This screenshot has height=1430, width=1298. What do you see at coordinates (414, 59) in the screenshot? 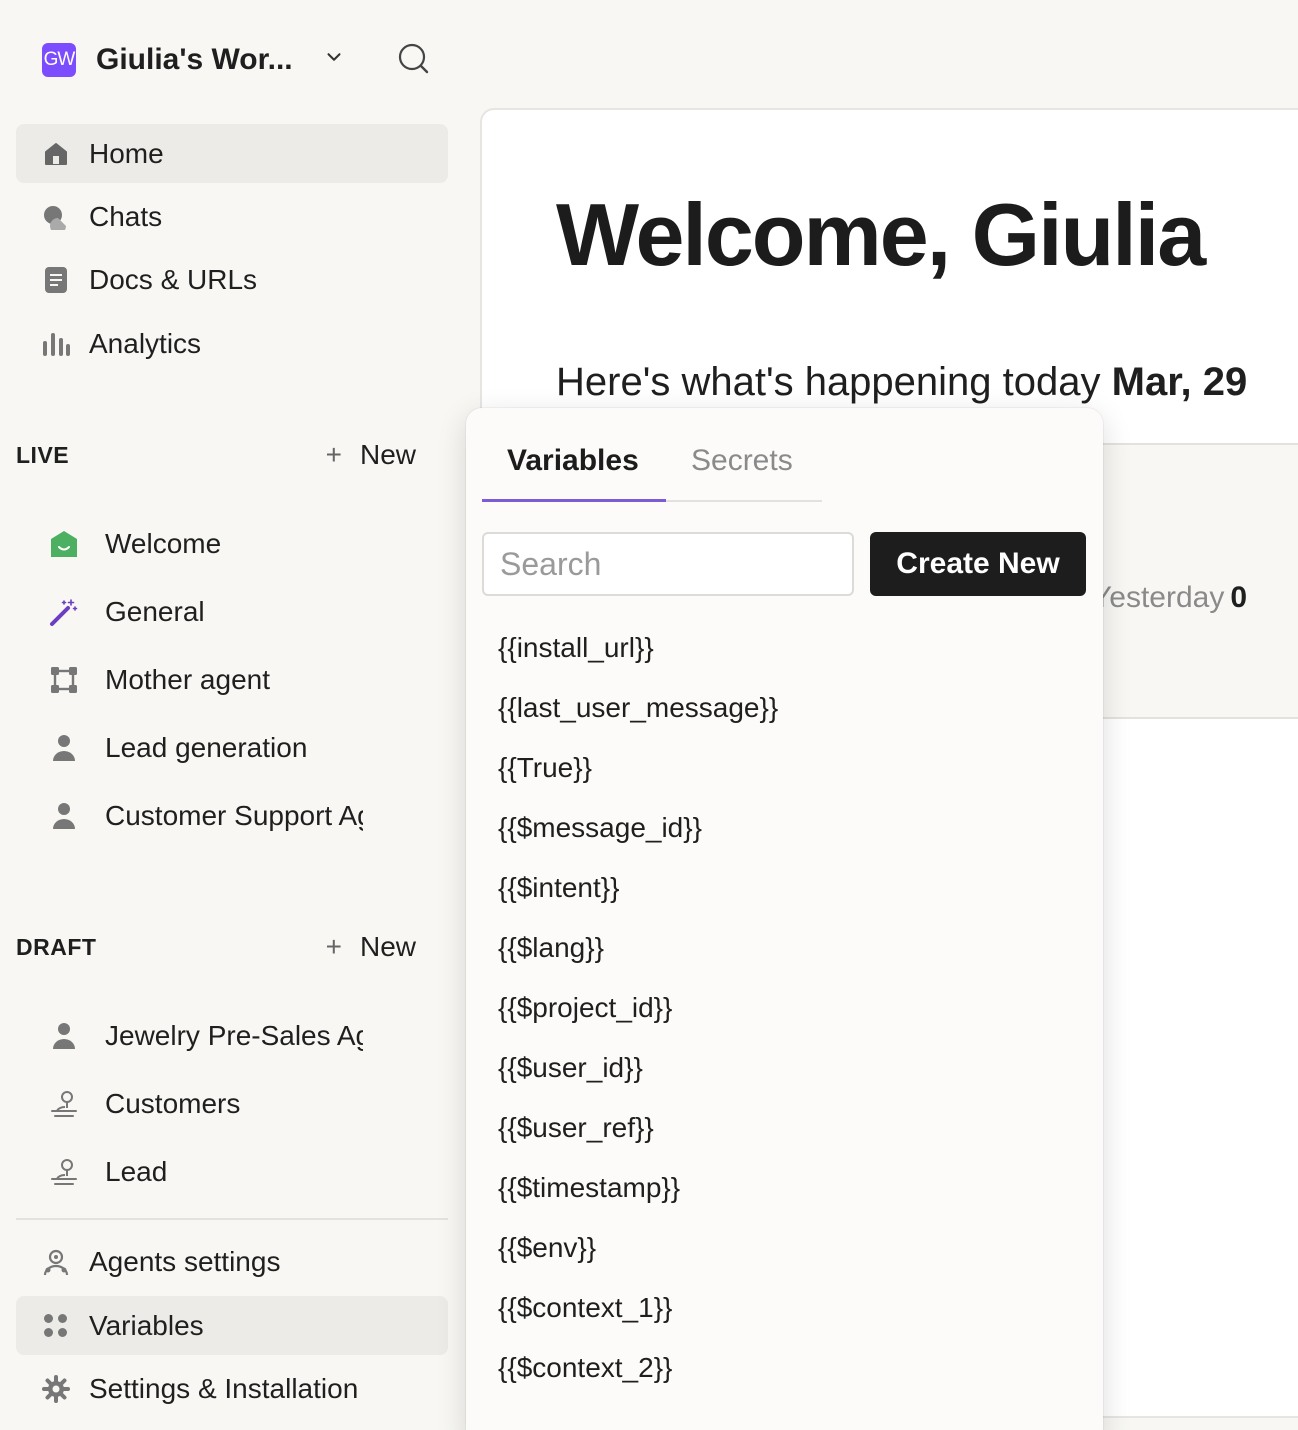
I see `search-icon` at bounding box center [414, 59].